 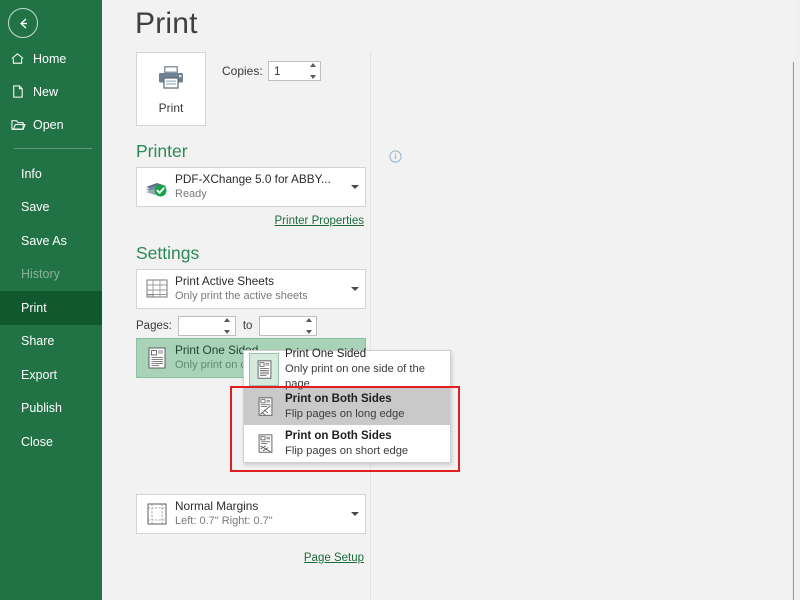 I want to click on copies-input, so click(x=286, y=72).